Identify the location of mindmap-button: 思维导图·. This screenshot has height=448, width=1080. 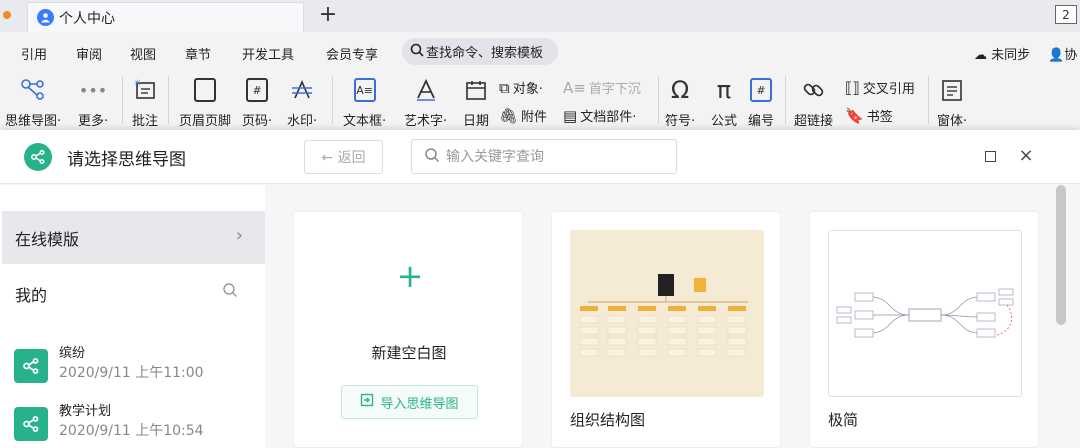
(33, 102).